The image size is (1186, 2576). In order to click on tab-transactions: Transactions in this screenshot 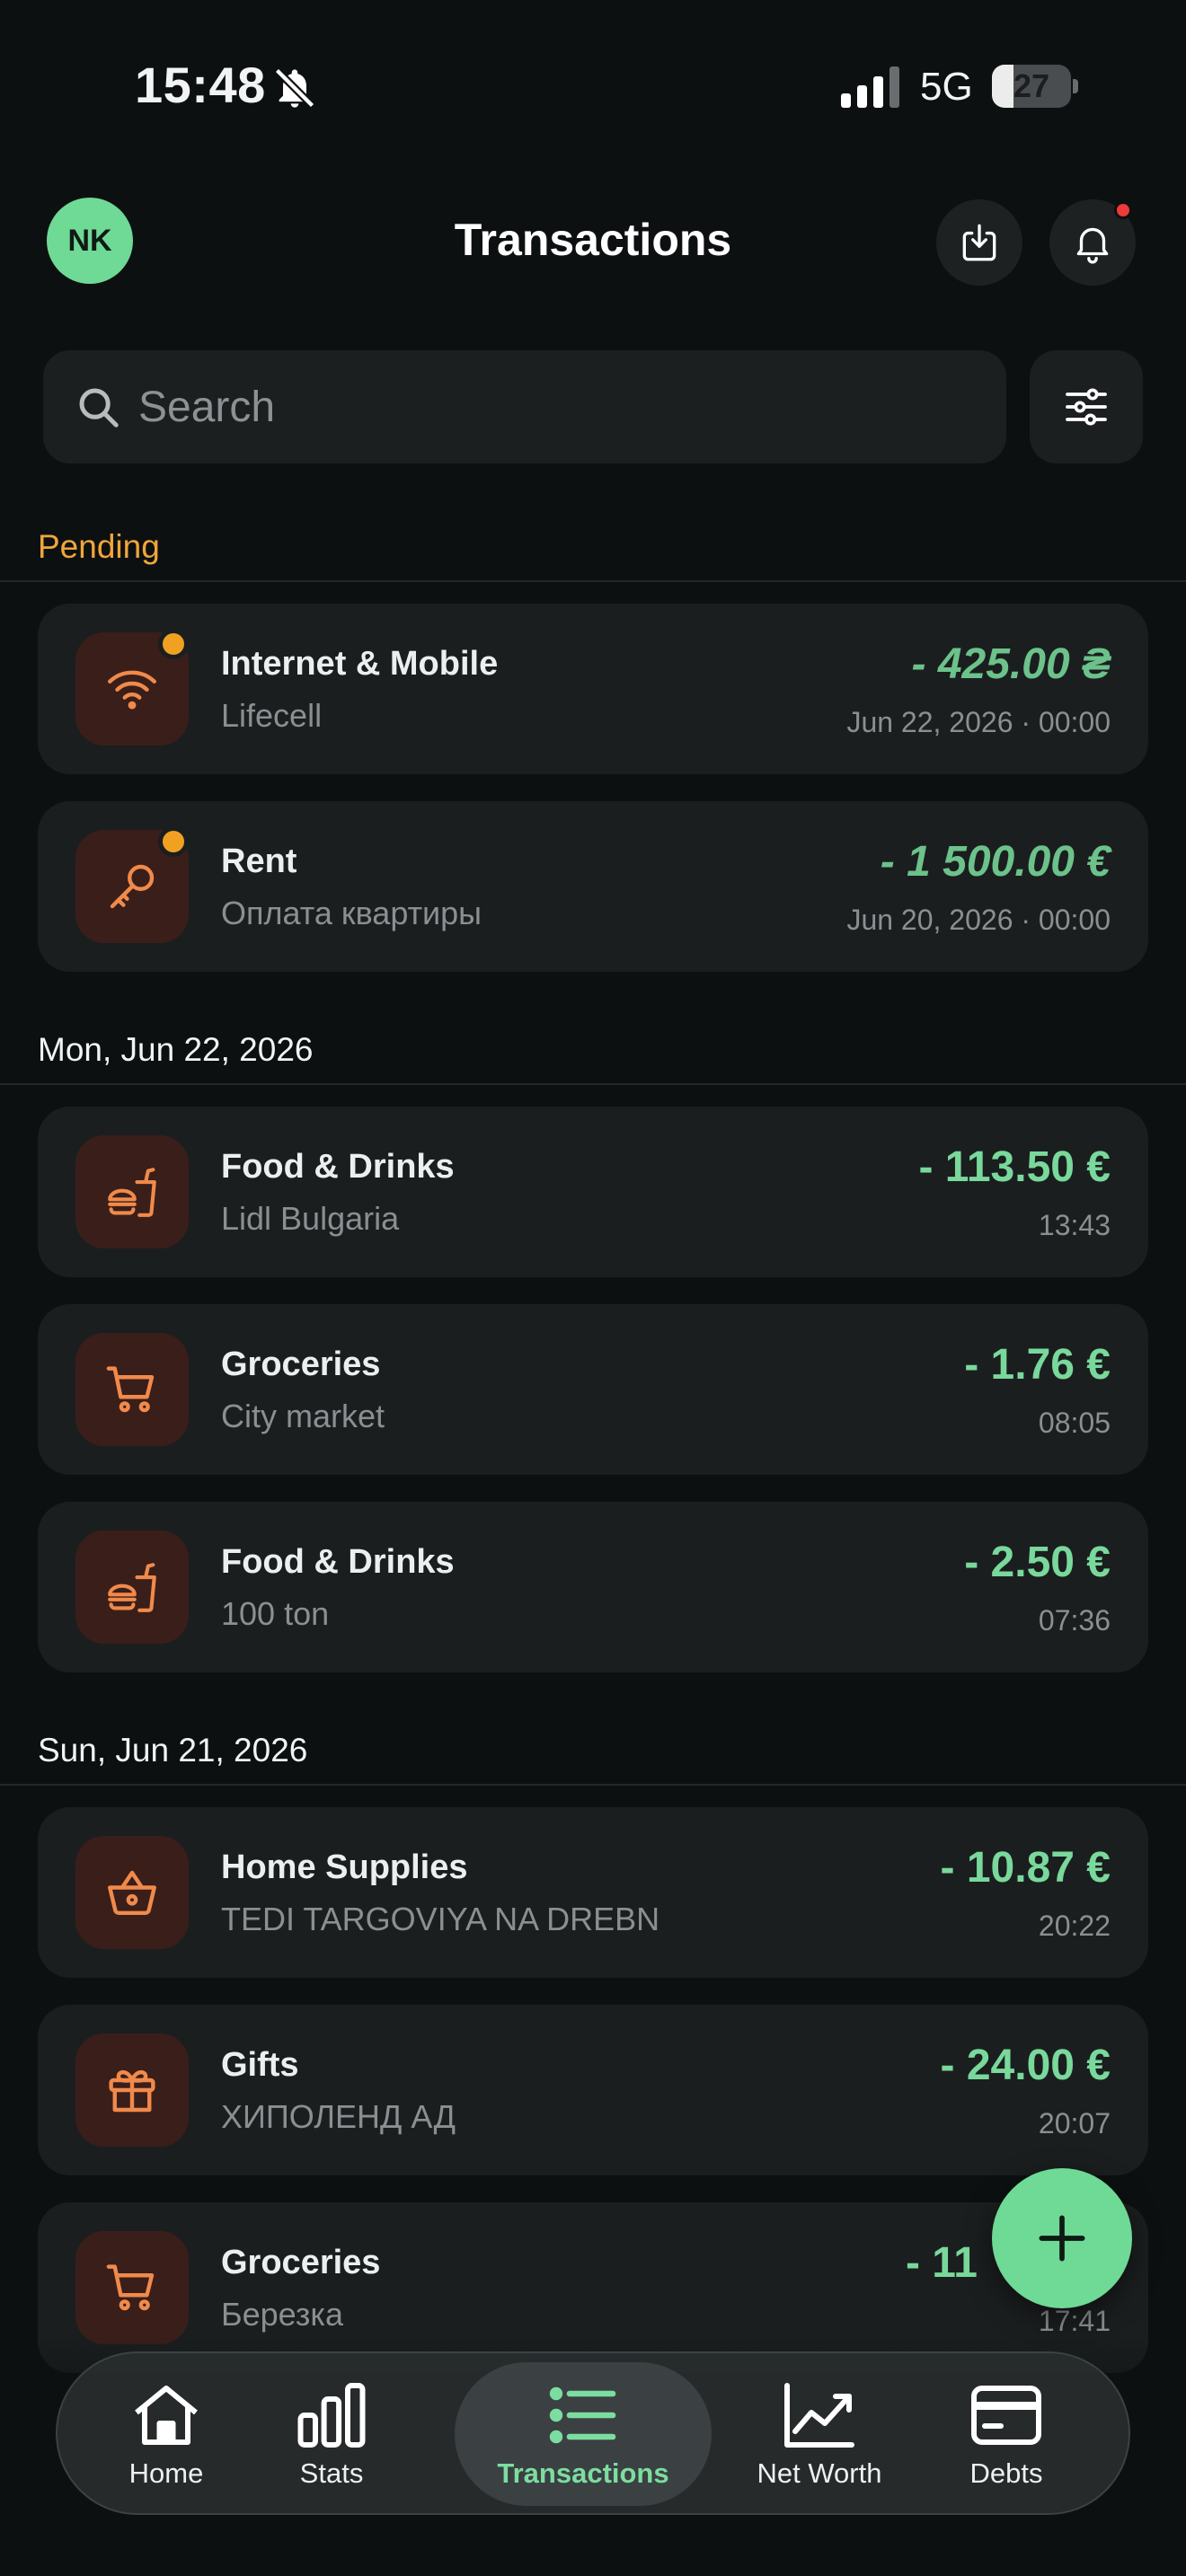, I will do `click(583, 2434)`.